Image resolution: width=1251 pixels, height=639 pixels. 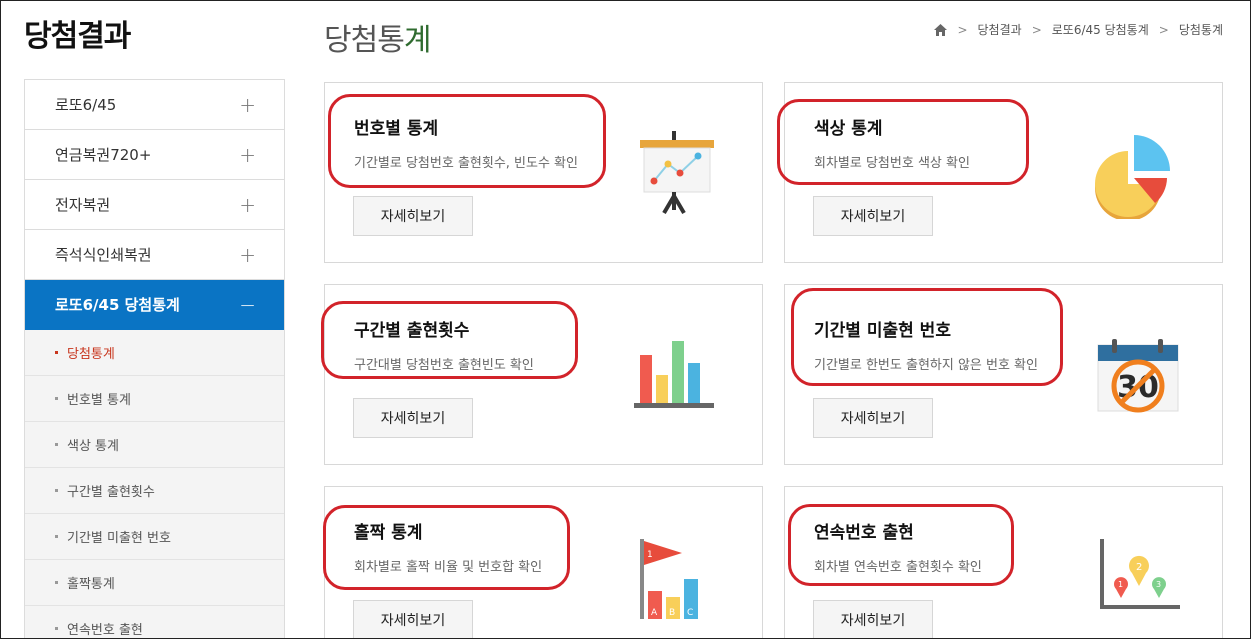 I want to click on card-color-stats: 색상 통계 회차별로 당첨번호 색상 확인 자세히보기, so click(x=1000, y=172).